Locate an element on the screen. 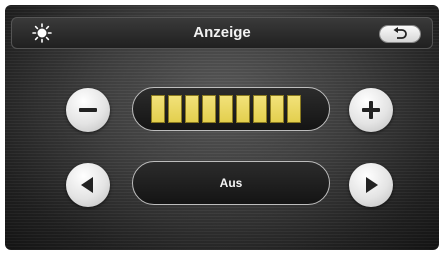 This screenshot has width=444, height=255. triangle-right-icon is located at coordinates (372, 185).